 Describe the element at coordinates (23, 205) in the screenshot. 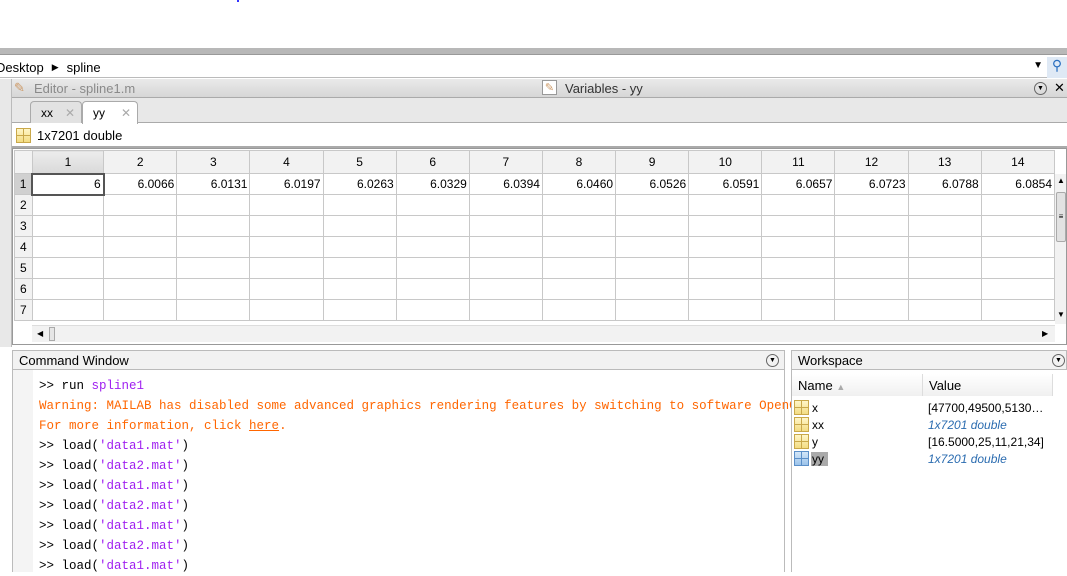

I see `row-header: 2` at that location.